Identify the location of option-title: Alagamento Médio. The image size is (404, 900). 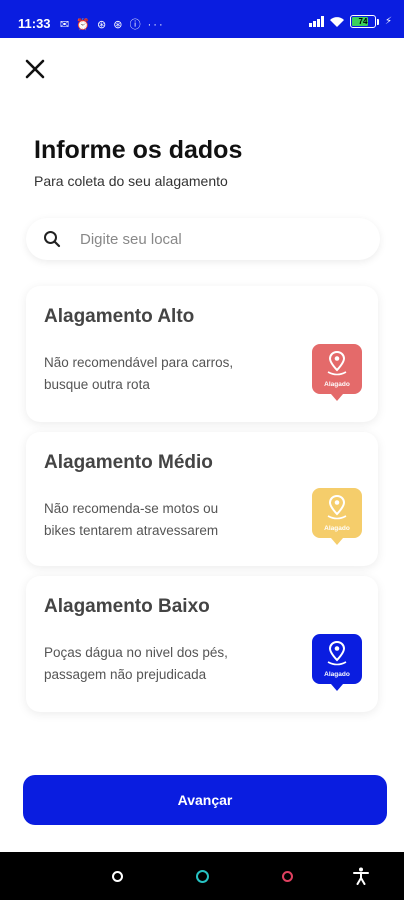
(128, 462).